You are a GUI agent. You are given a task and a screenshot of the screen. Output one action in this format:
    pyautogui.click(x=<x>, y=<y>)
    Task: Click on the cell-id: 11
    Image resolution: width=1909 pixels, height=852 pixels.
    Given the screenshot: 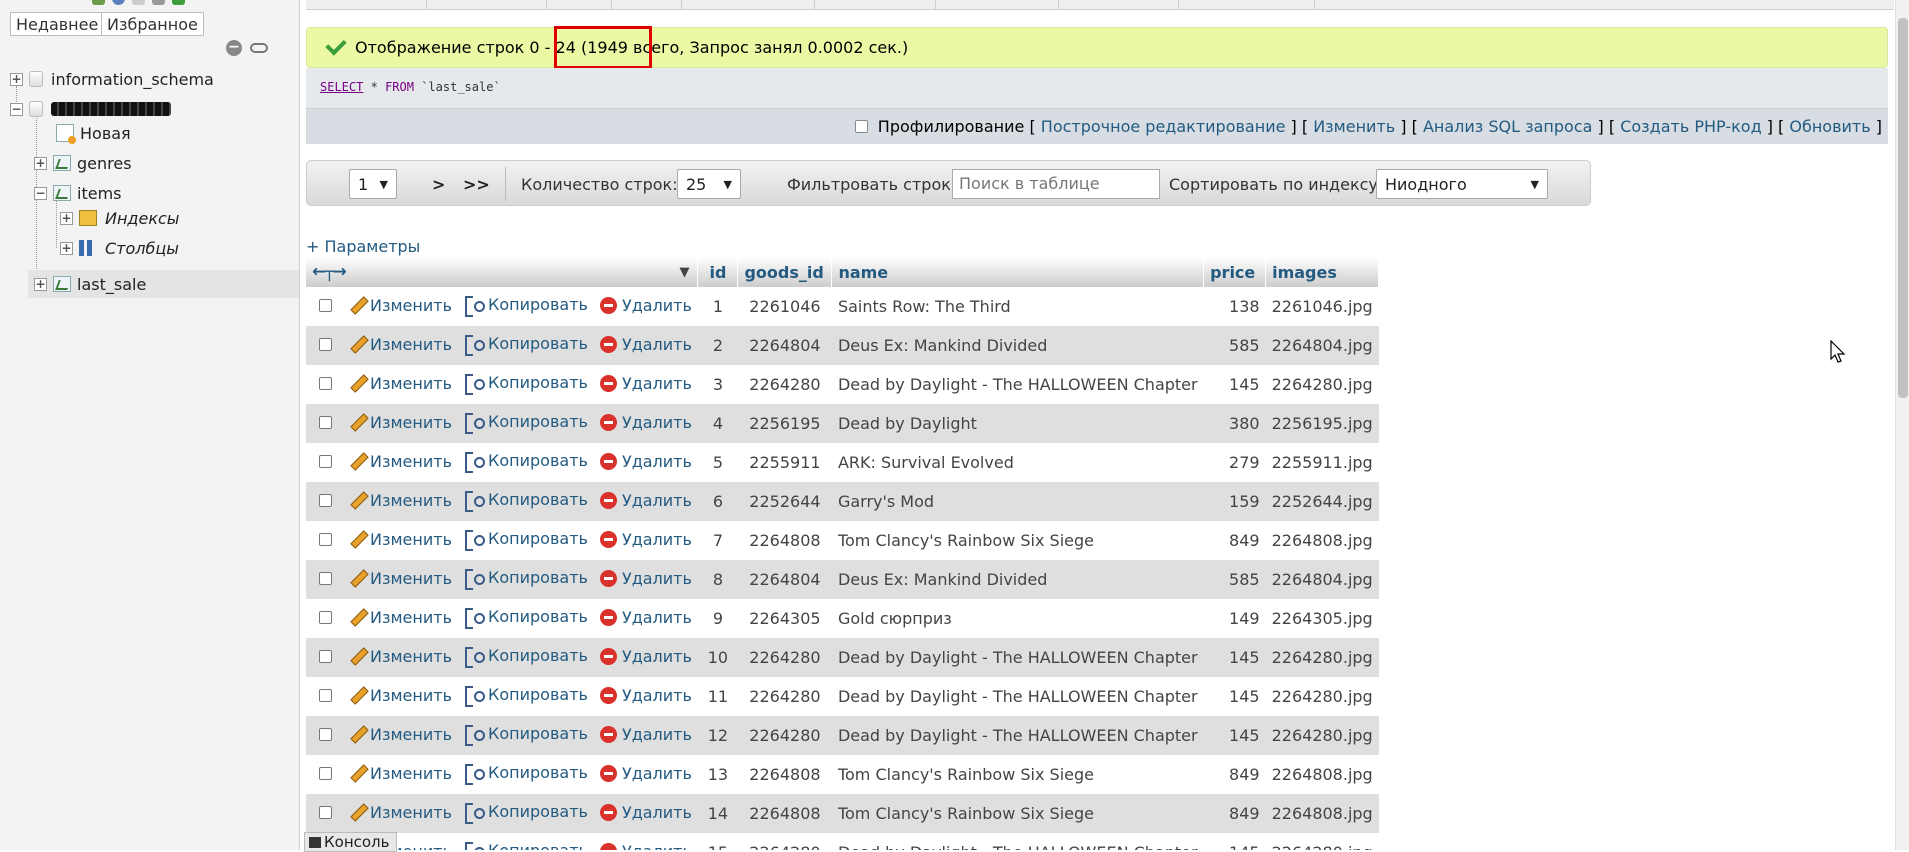 What is the action you would take?
    pyautogui.click(x=717, y=696)
    